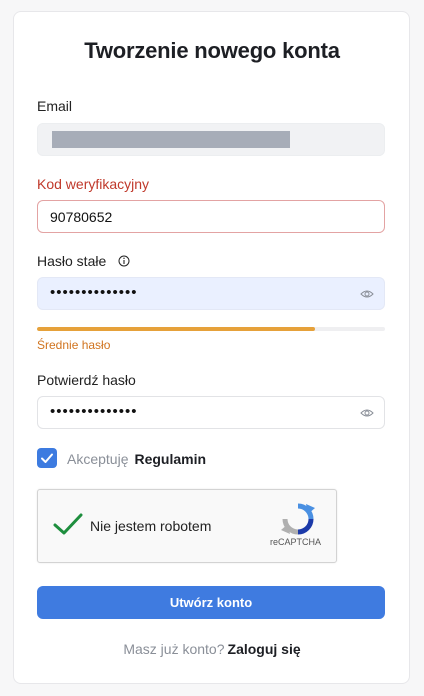 The image size is (424, 696). What do you see at coordinates (98, 459) in the screenshot?
I see `accept-label: Akceptuję` at bounding box center [98, 459].